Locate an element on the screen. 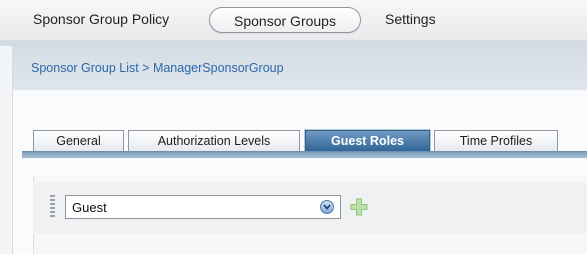 The height and width of the screenshot is (254, 587). nav-sponsor-group-policy: Sponsor Group Policy is located at coordinates (101, 19).